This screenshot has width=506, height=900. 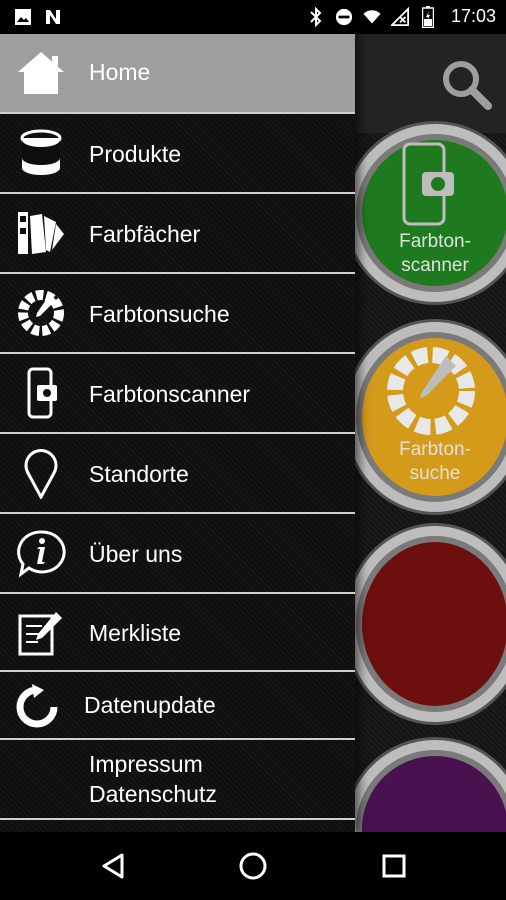 I want to click on can-label-line2: scanner, so click(x=435, y=265).